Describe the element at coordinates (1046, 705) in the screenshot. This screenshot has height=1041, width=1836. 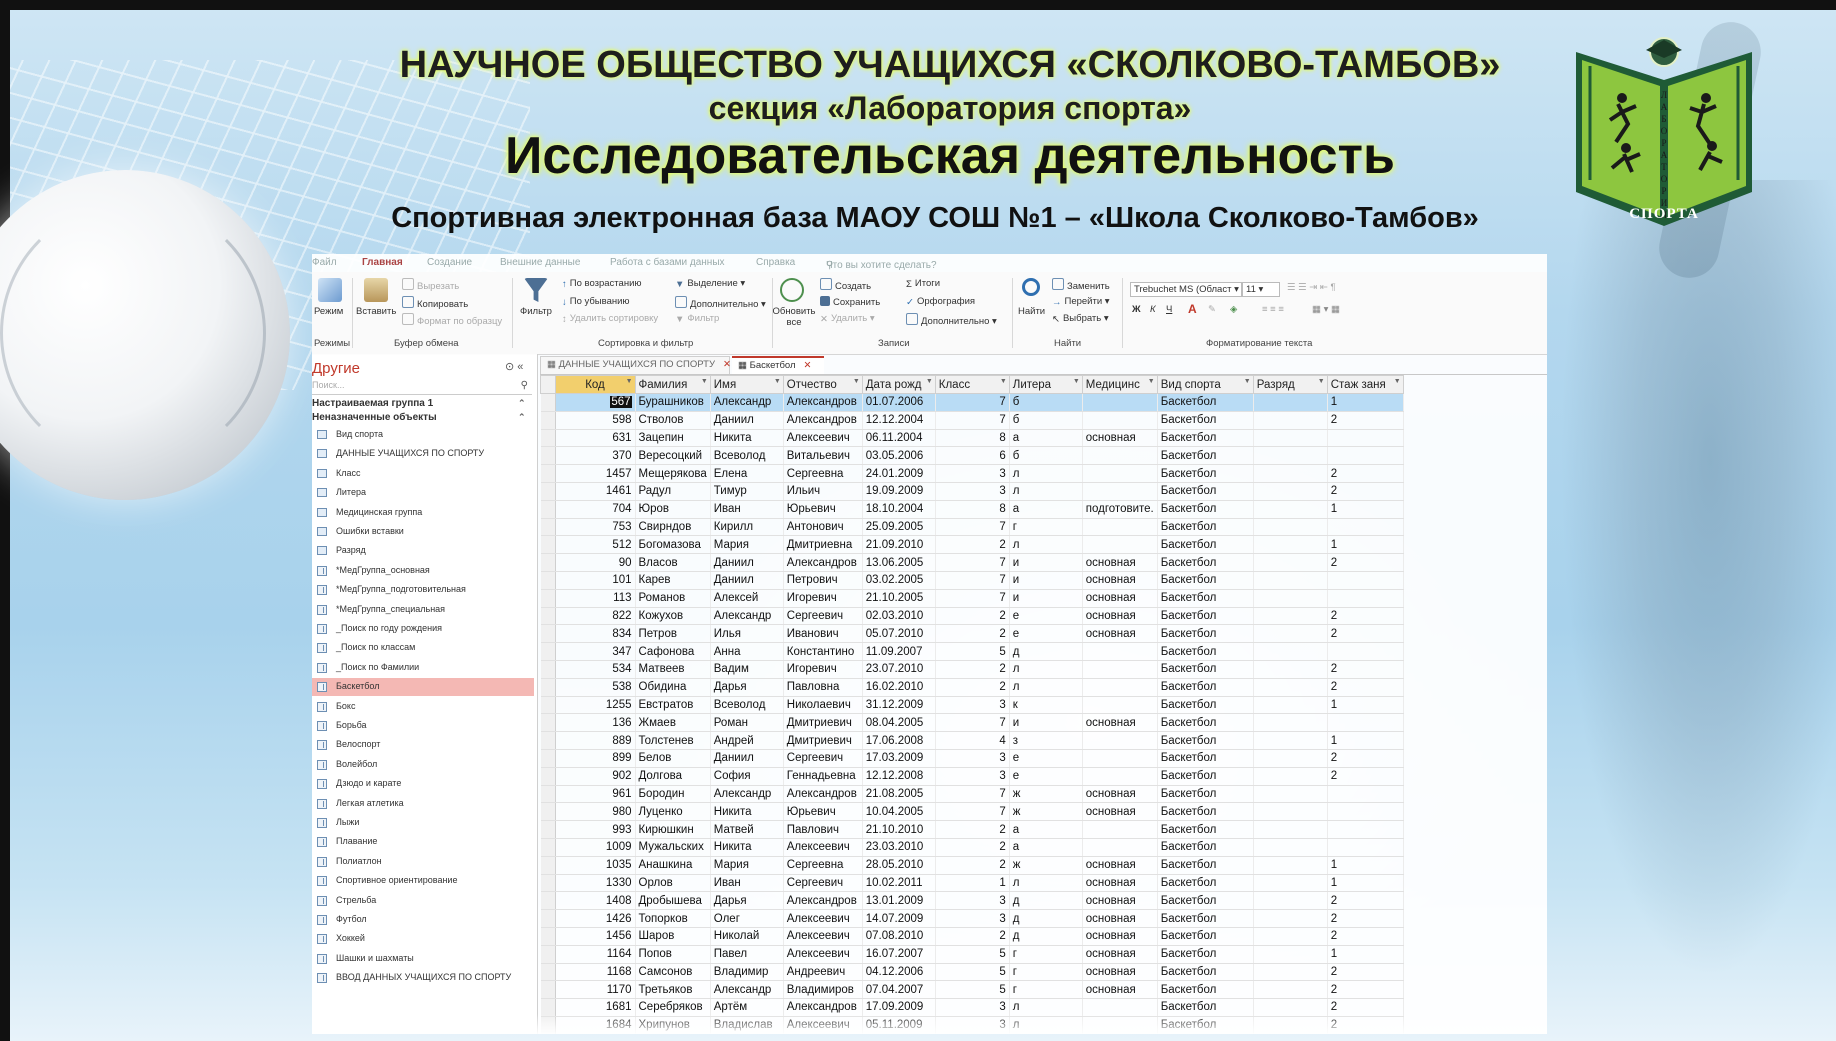
I see `table-cell: к` at that location.